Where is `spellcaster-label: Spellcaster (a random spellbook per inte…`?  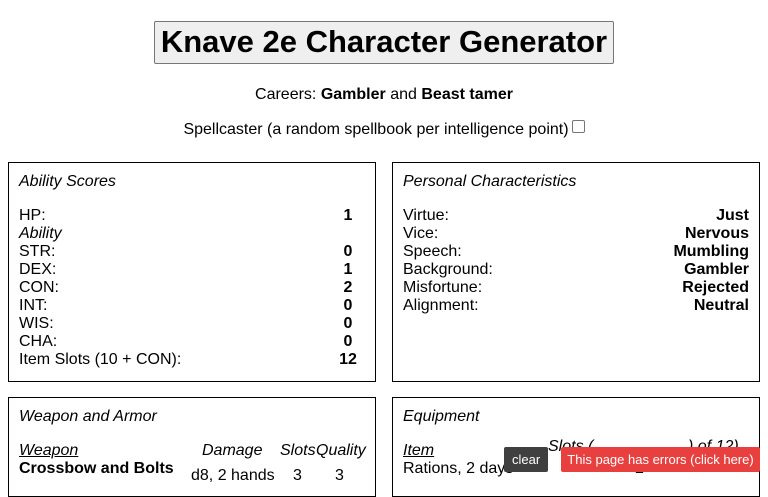 spellcaster-label: Spellcaster (a random spellbook per inte… is located at coordinates (376, 129).